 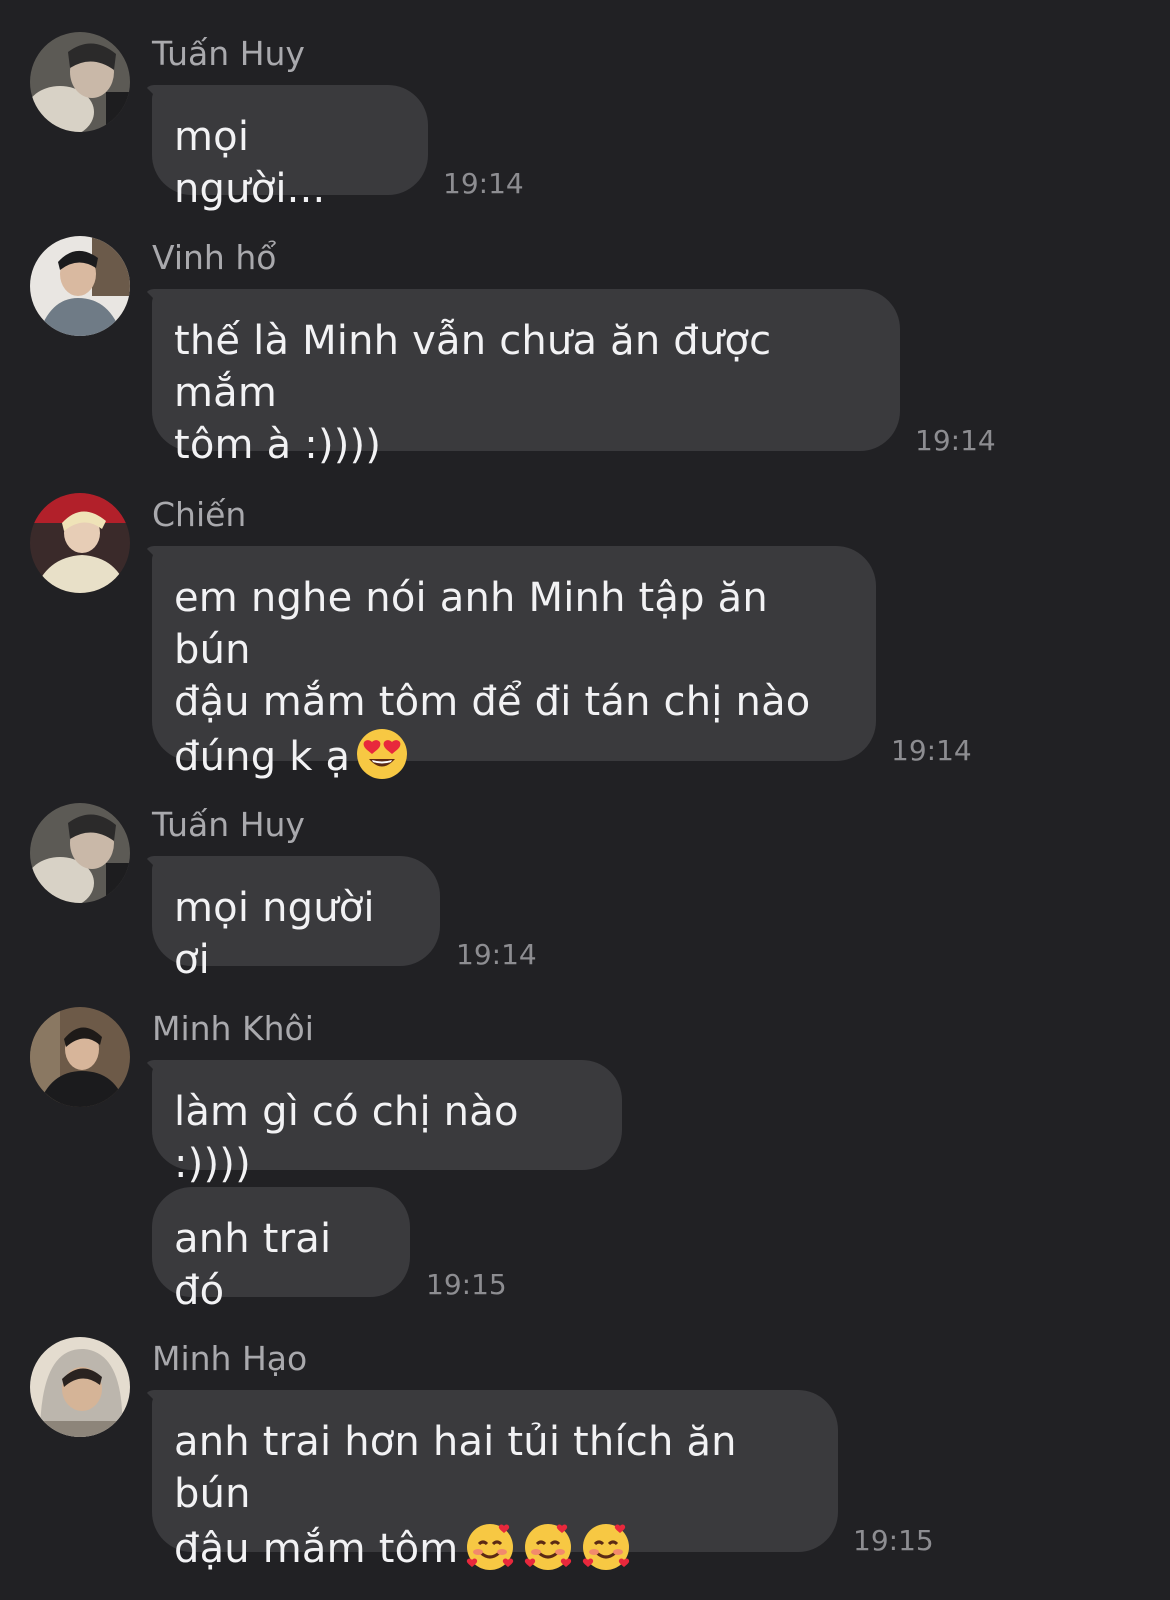 I want to click on sender-name: Vinh hổ, so click(x=214, y=258).